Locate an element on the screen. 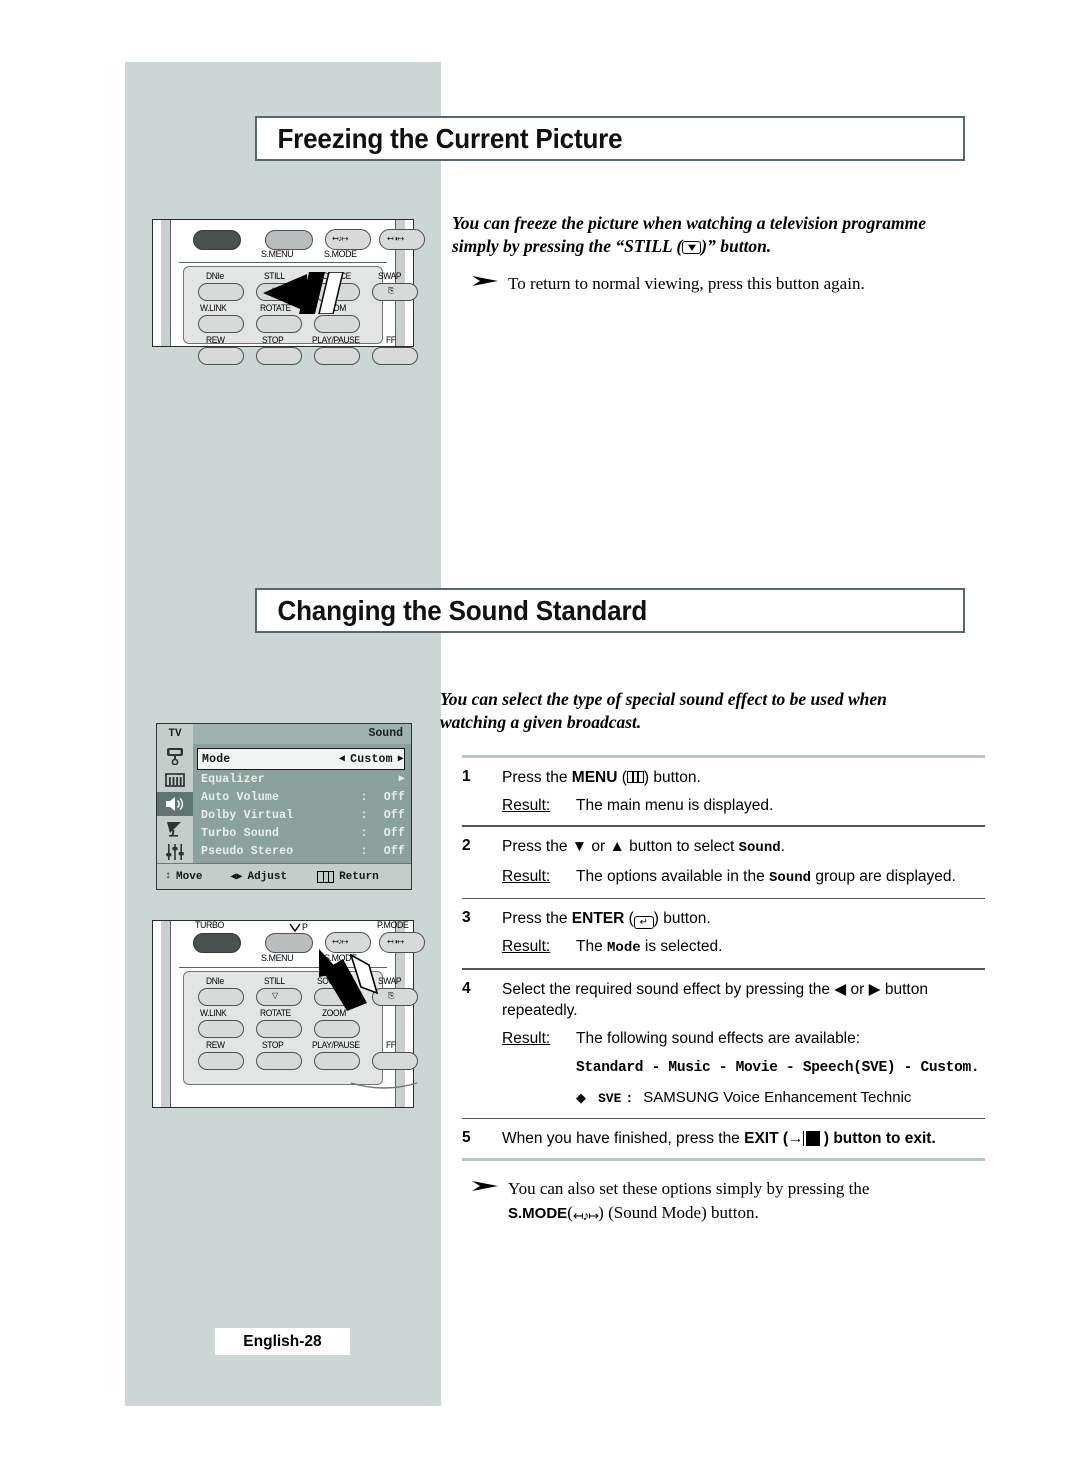 This screenshot has width=1080, height=1469. sve-expansion: SAMSUNG Voice Enhancement Technic is located at coordinates (777, 1097).